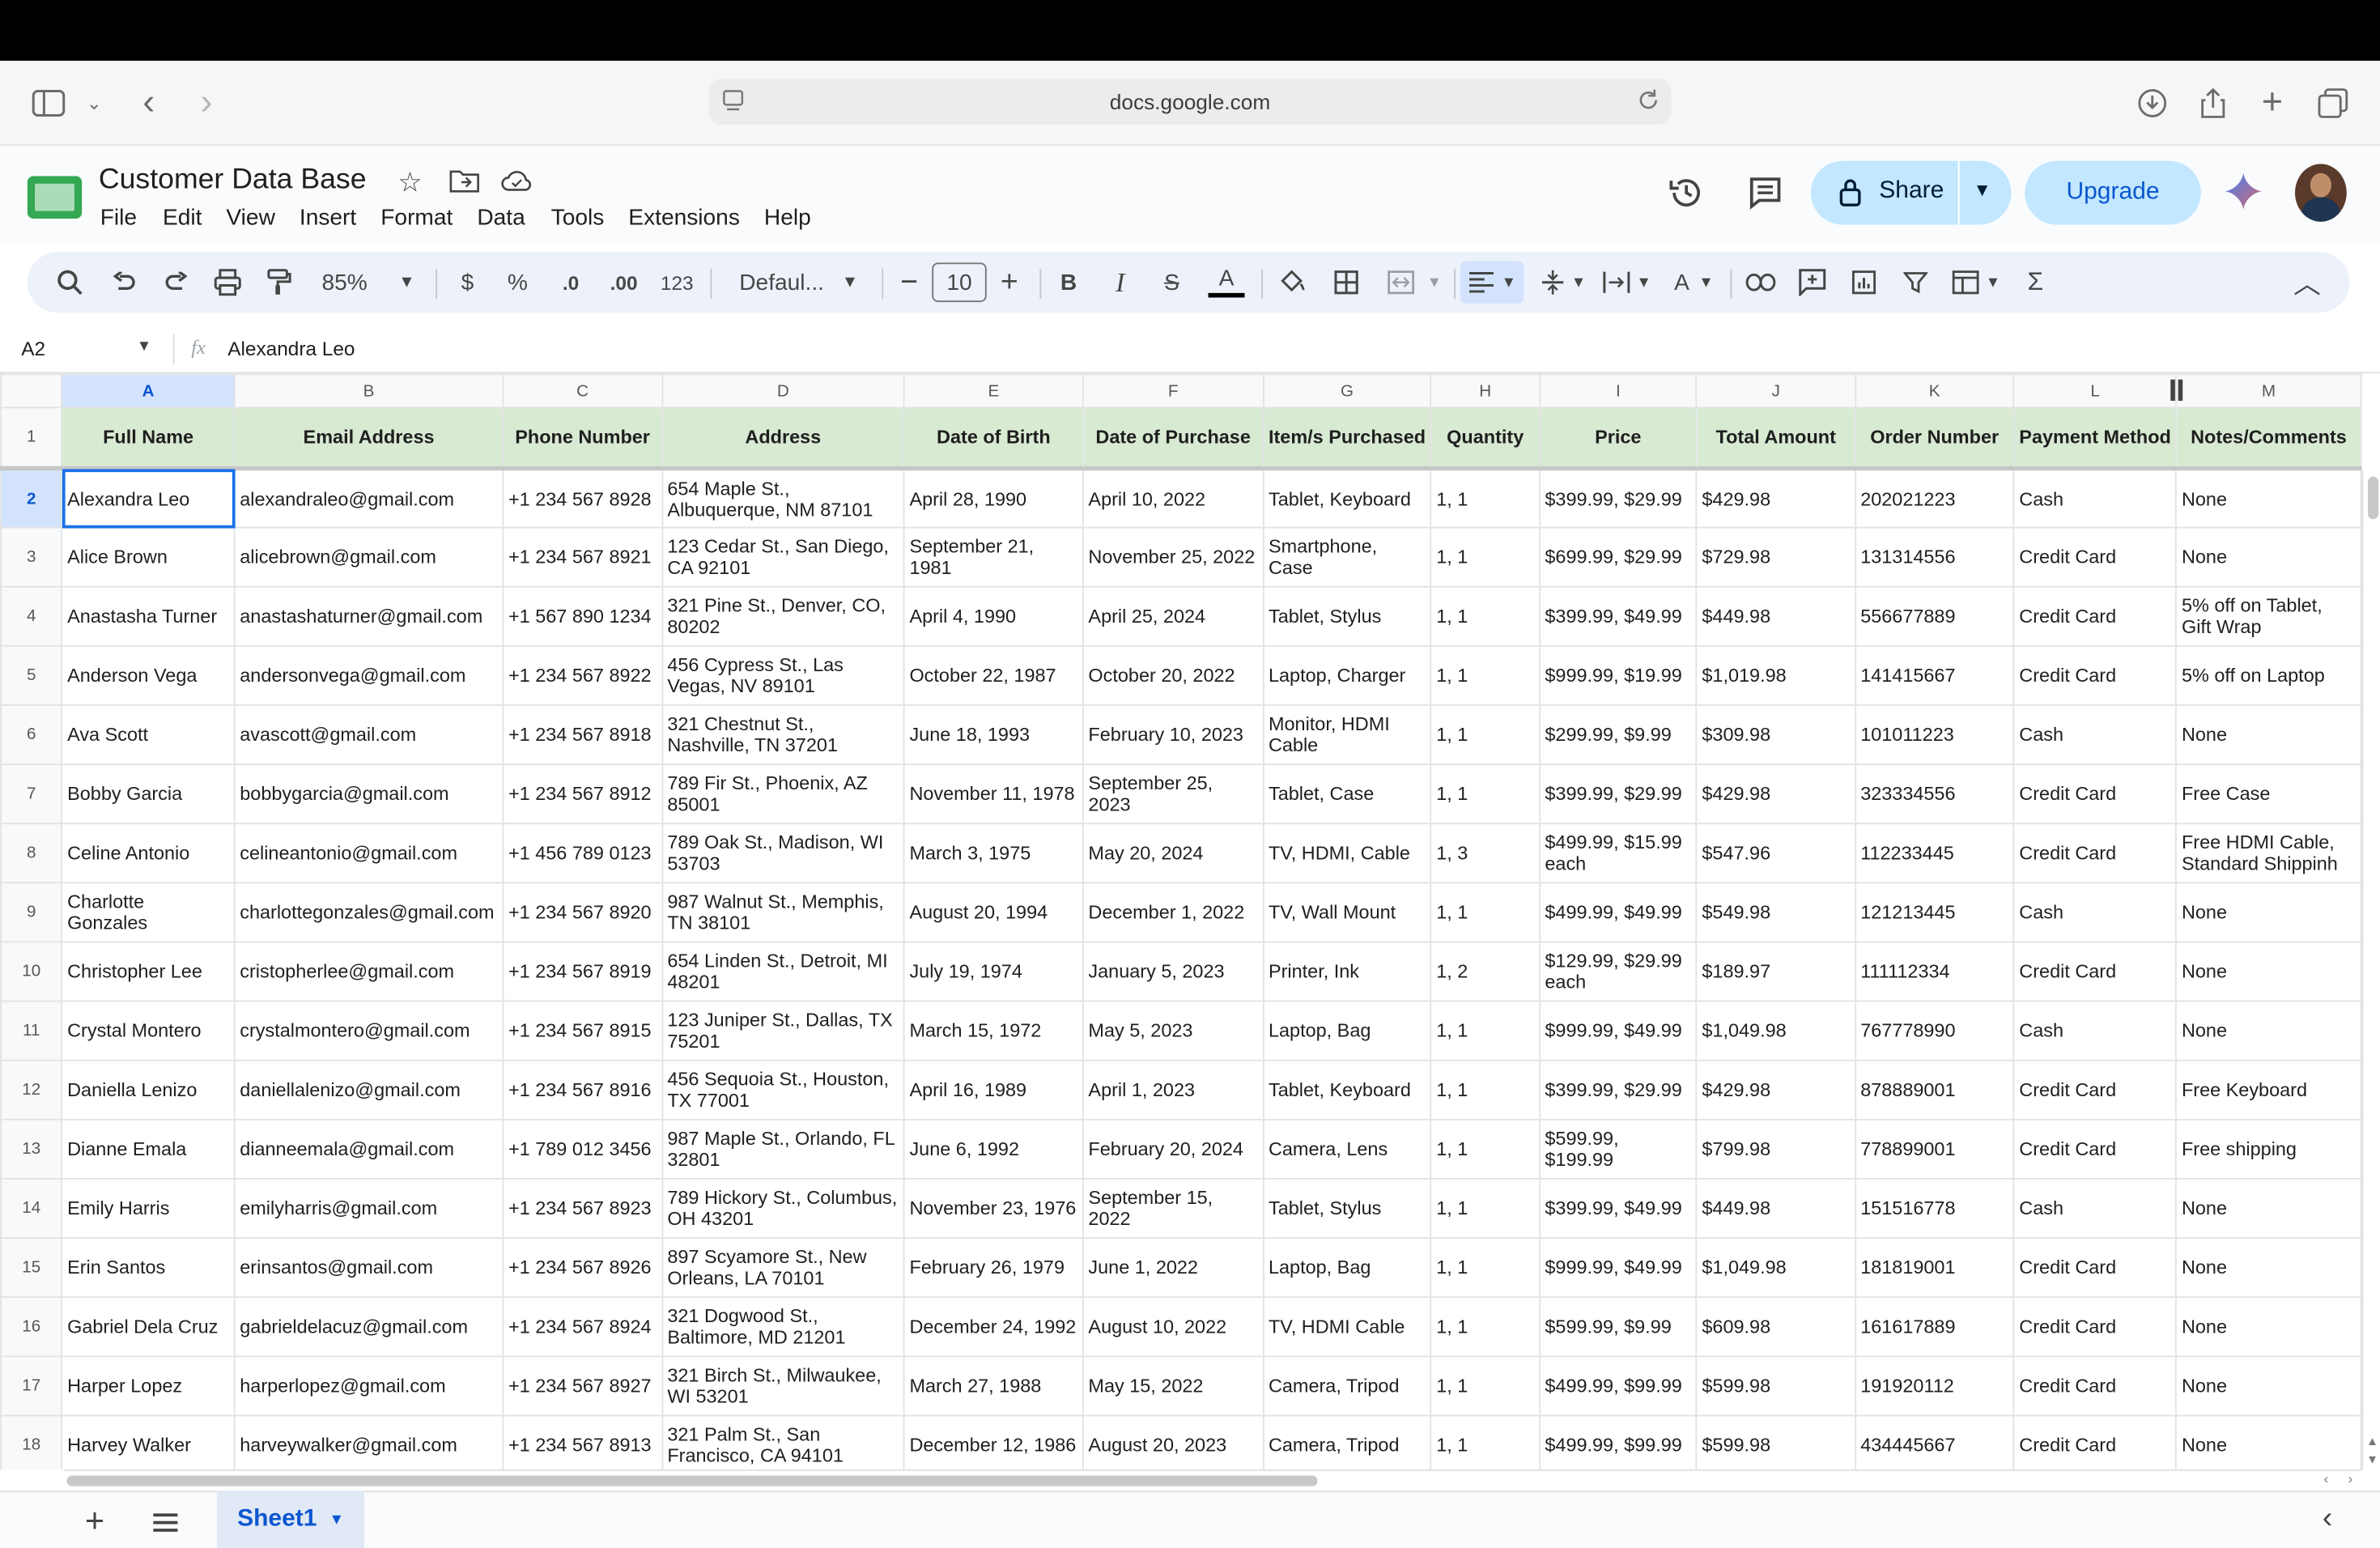  I want to click on table-cell: andersonvega@gmail.com, so click(369, 675).